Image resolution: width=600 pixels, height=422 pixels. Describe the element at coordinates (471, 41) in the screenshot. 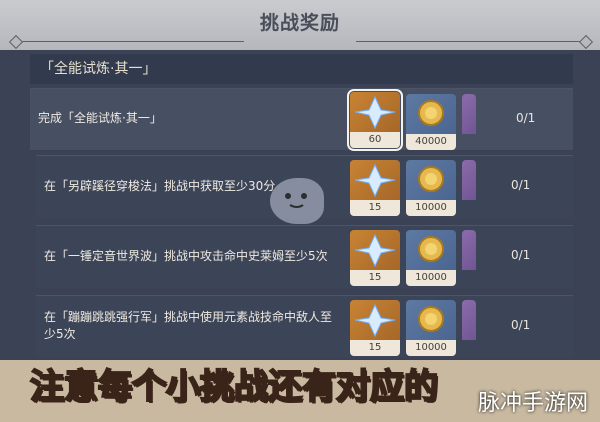

I see `title-divider-right` at that location.